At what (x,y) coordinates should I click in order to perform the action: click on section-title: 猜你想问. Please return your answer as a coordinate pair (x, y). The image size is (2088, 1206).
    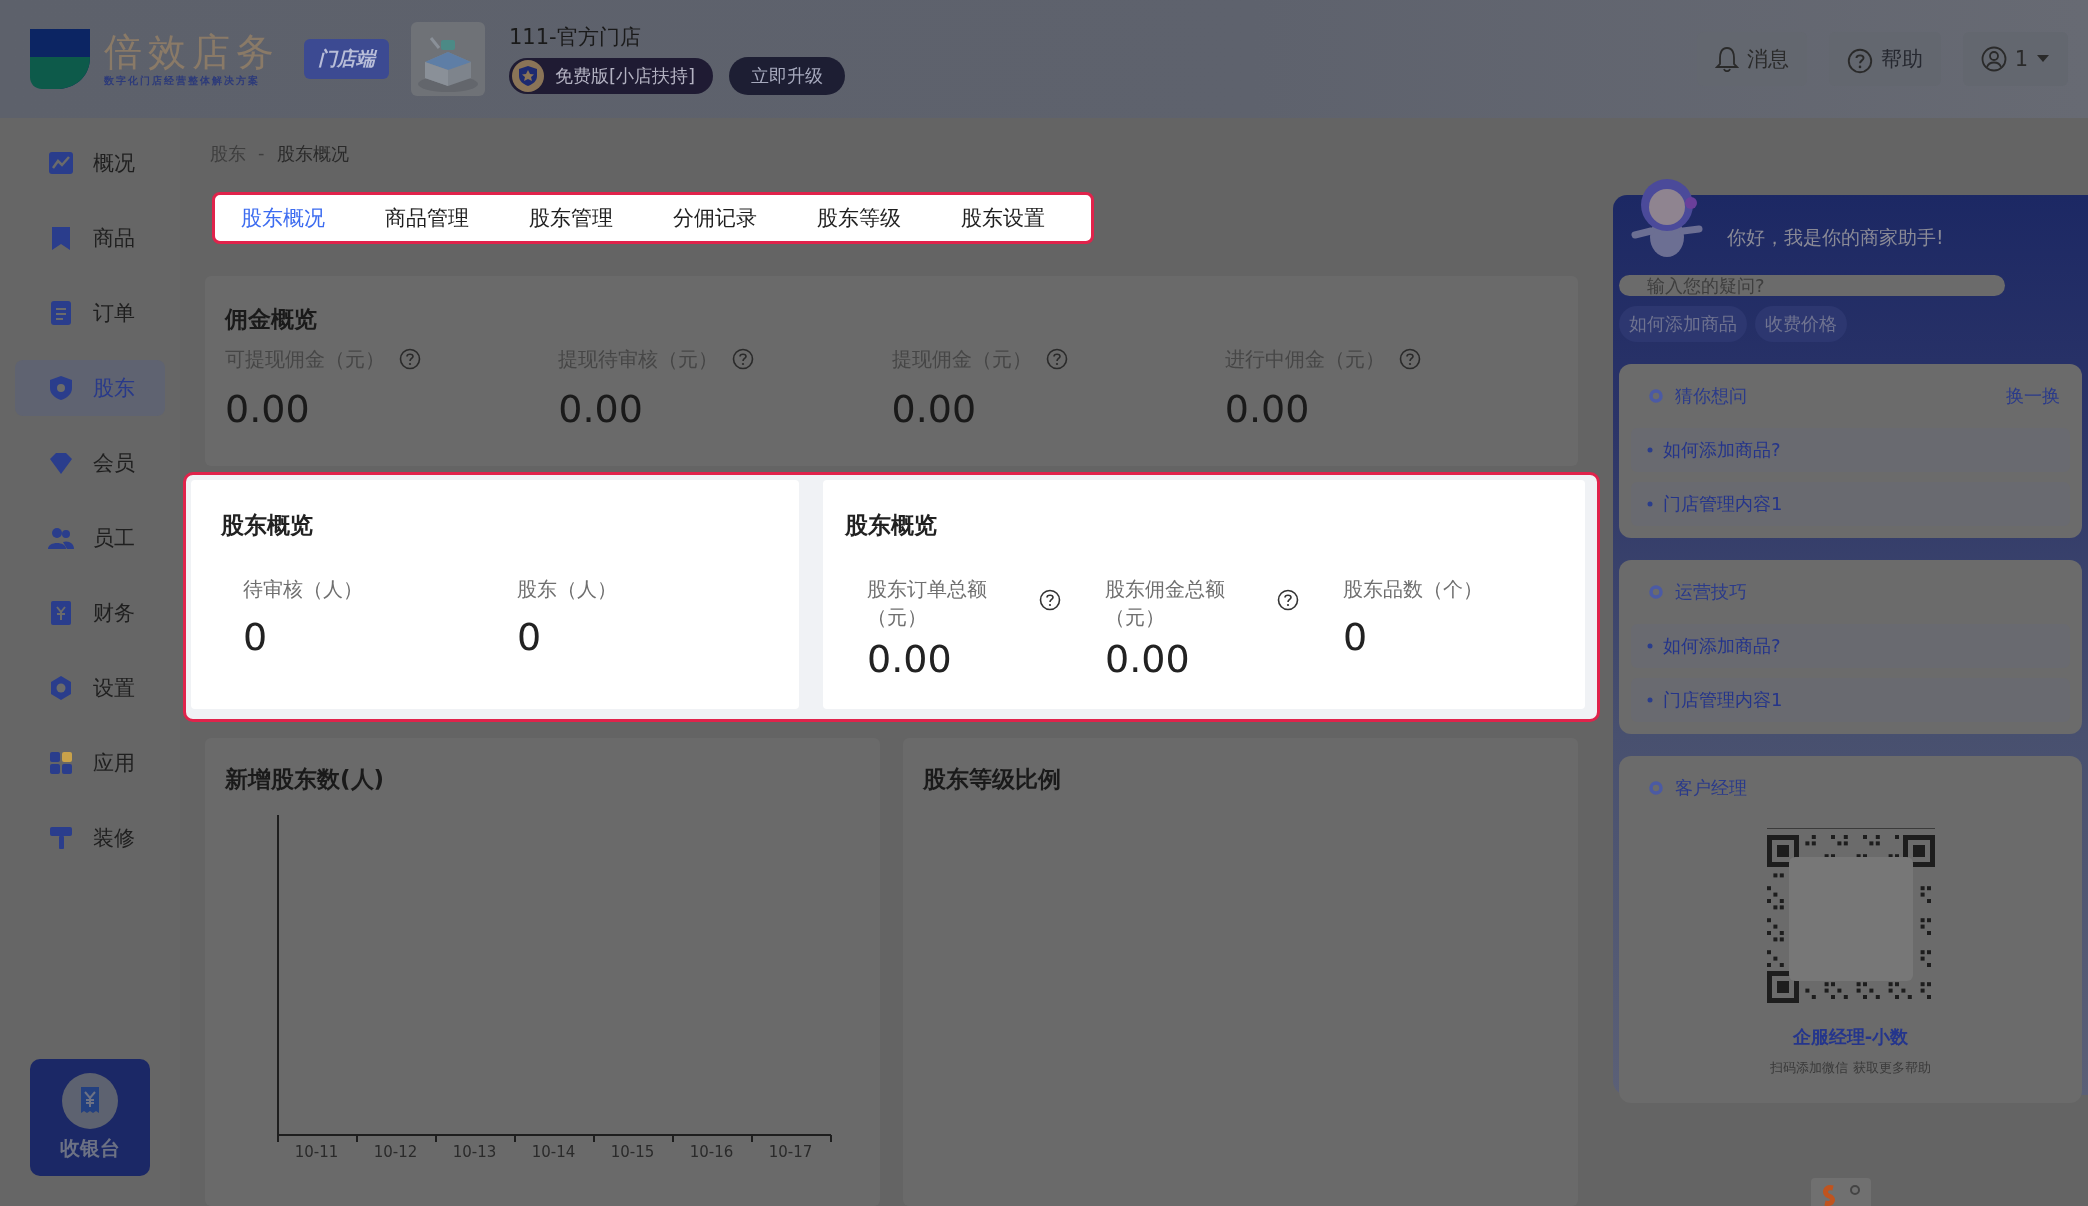
    Looking at the image, I should click on (1711, 396).